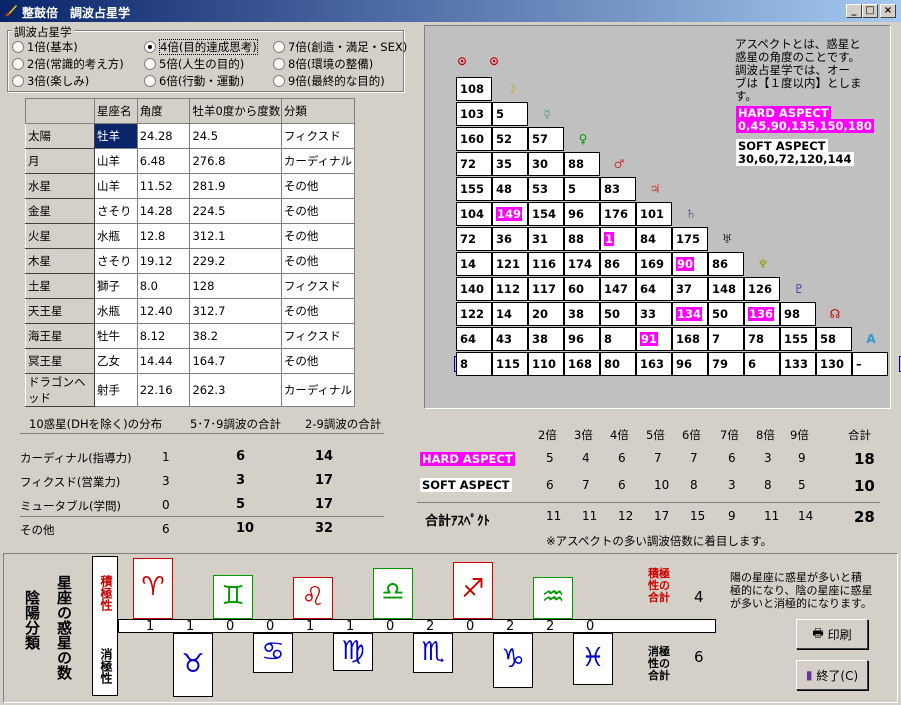 The image size is (901, 705). What do you see at coordinates (235, 136) in the screenshot?
I see `planet-cell: 24.5` at bounding box center [235, 136].